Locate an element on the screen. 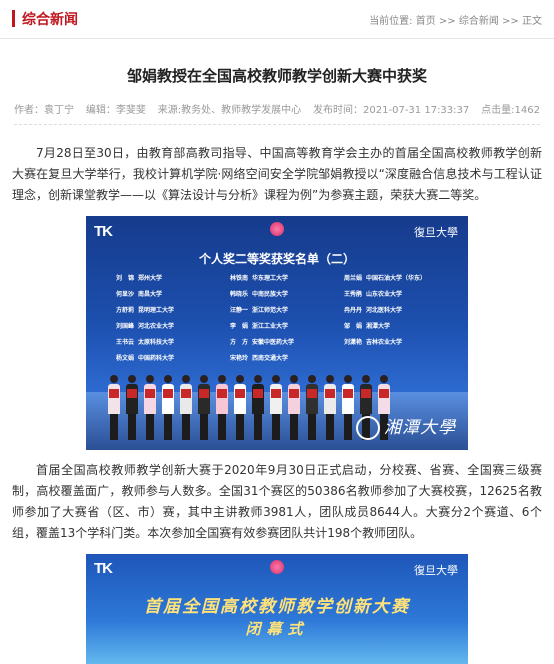 The width and height of the screenshot is (554, 664). winner-entry: 汪静一 浙江师范大学 is located at coordinates (285, 309).